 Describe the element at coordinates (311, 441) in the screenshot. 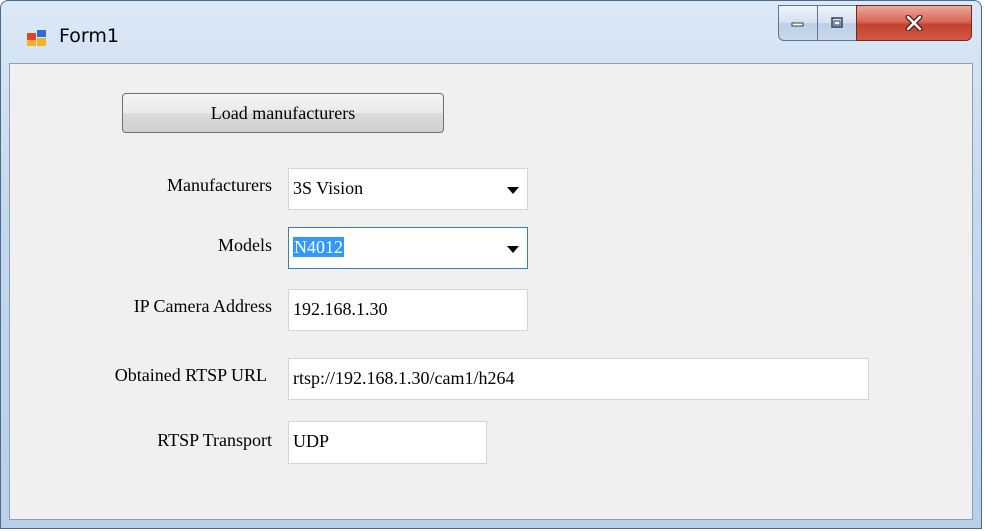

I see `rtsp-transport-value: UDP` at that location.